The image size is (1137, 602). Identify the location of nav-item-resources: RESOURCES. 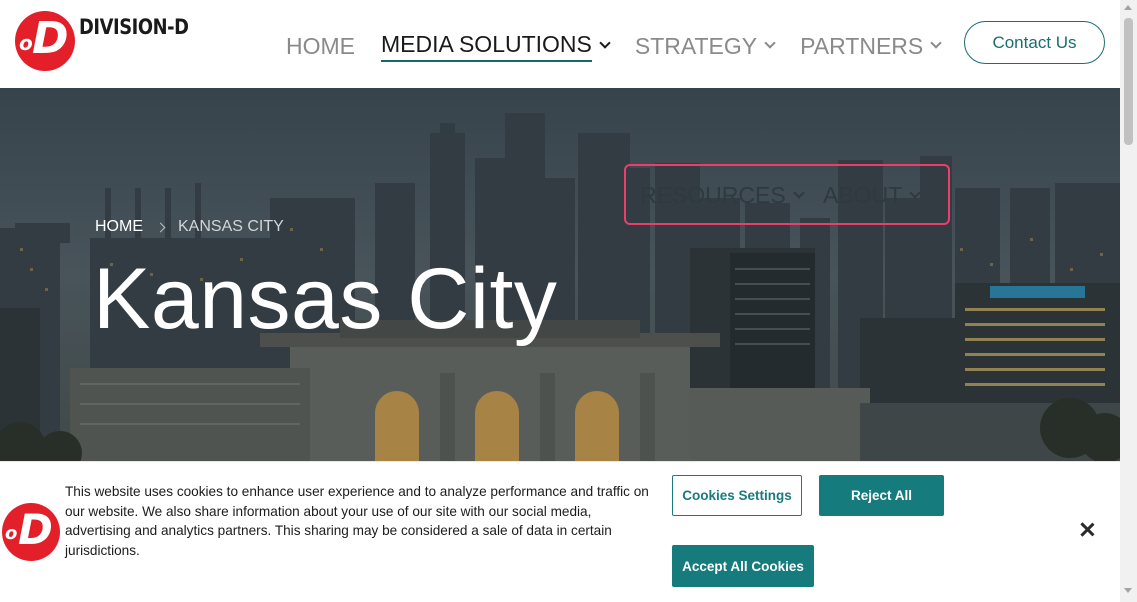
(722, 195).